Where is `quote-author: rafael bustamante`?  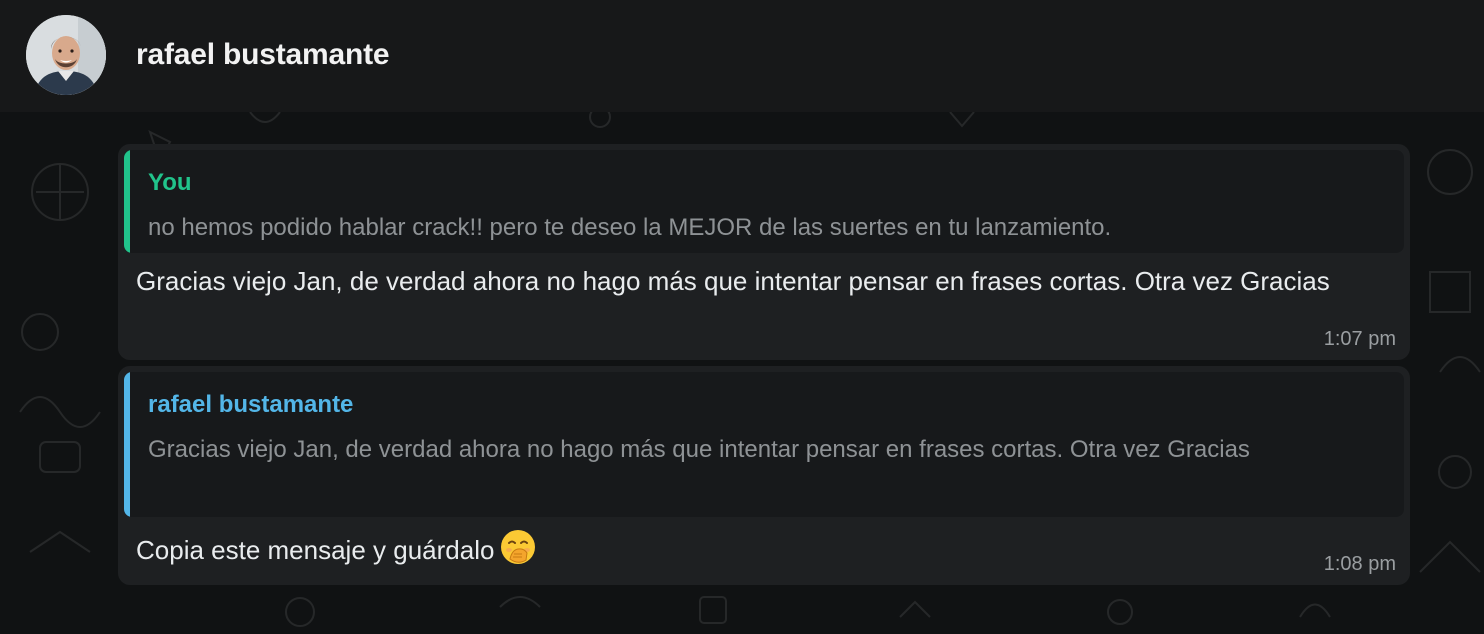 quote-author: rafael bustamante is located at coordinates (251, 404).